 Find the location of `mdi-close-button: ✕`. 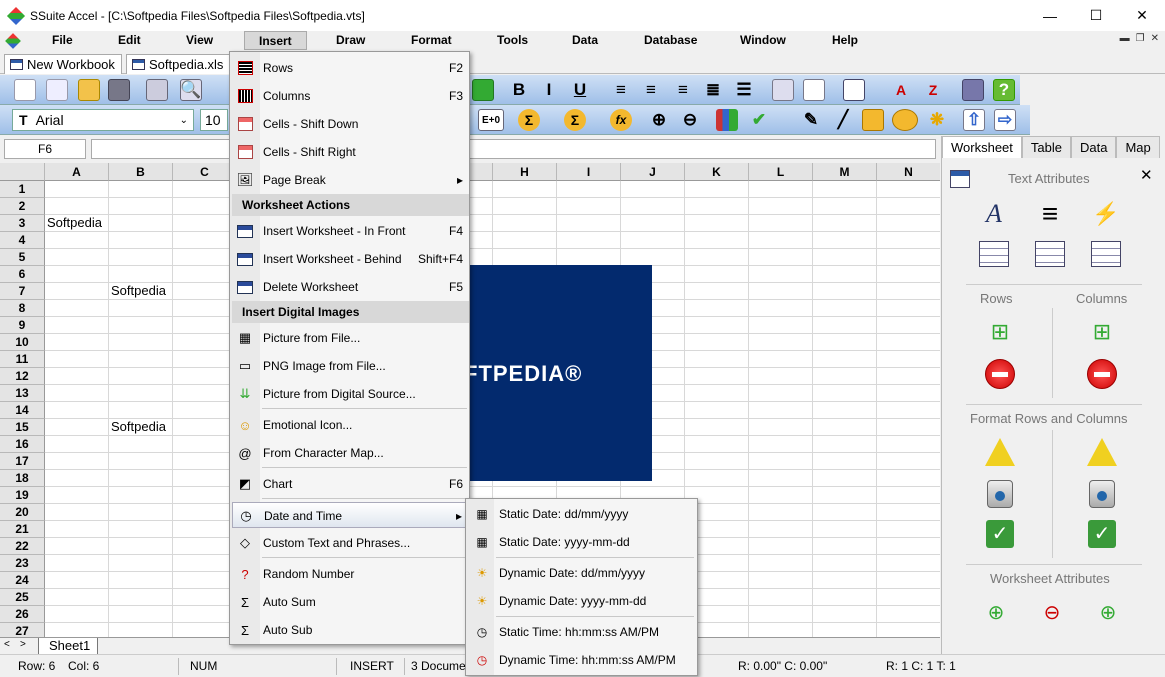

mdi-close-button: ✕ is located at coordinates (1155, 38).